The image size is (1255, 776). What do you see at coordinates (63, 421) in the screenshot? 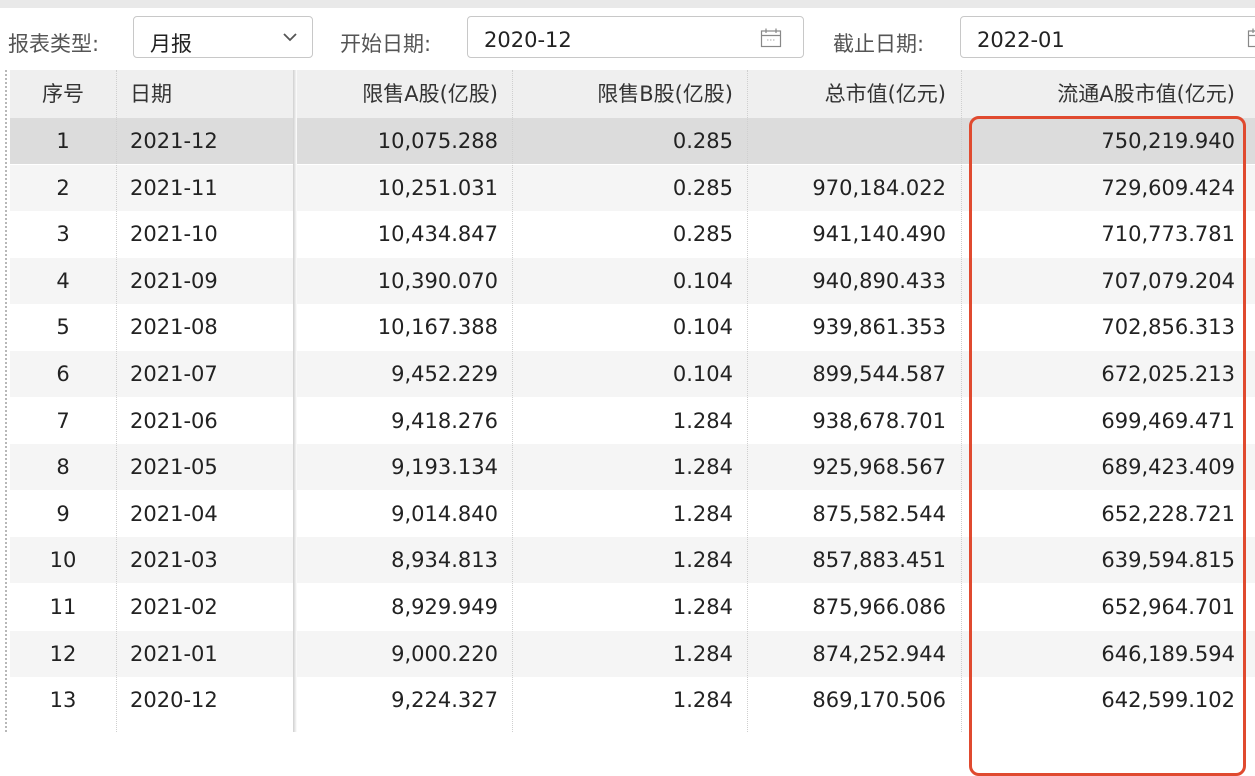
I see `cell-seq: 7` at bounding box center [63, 421].